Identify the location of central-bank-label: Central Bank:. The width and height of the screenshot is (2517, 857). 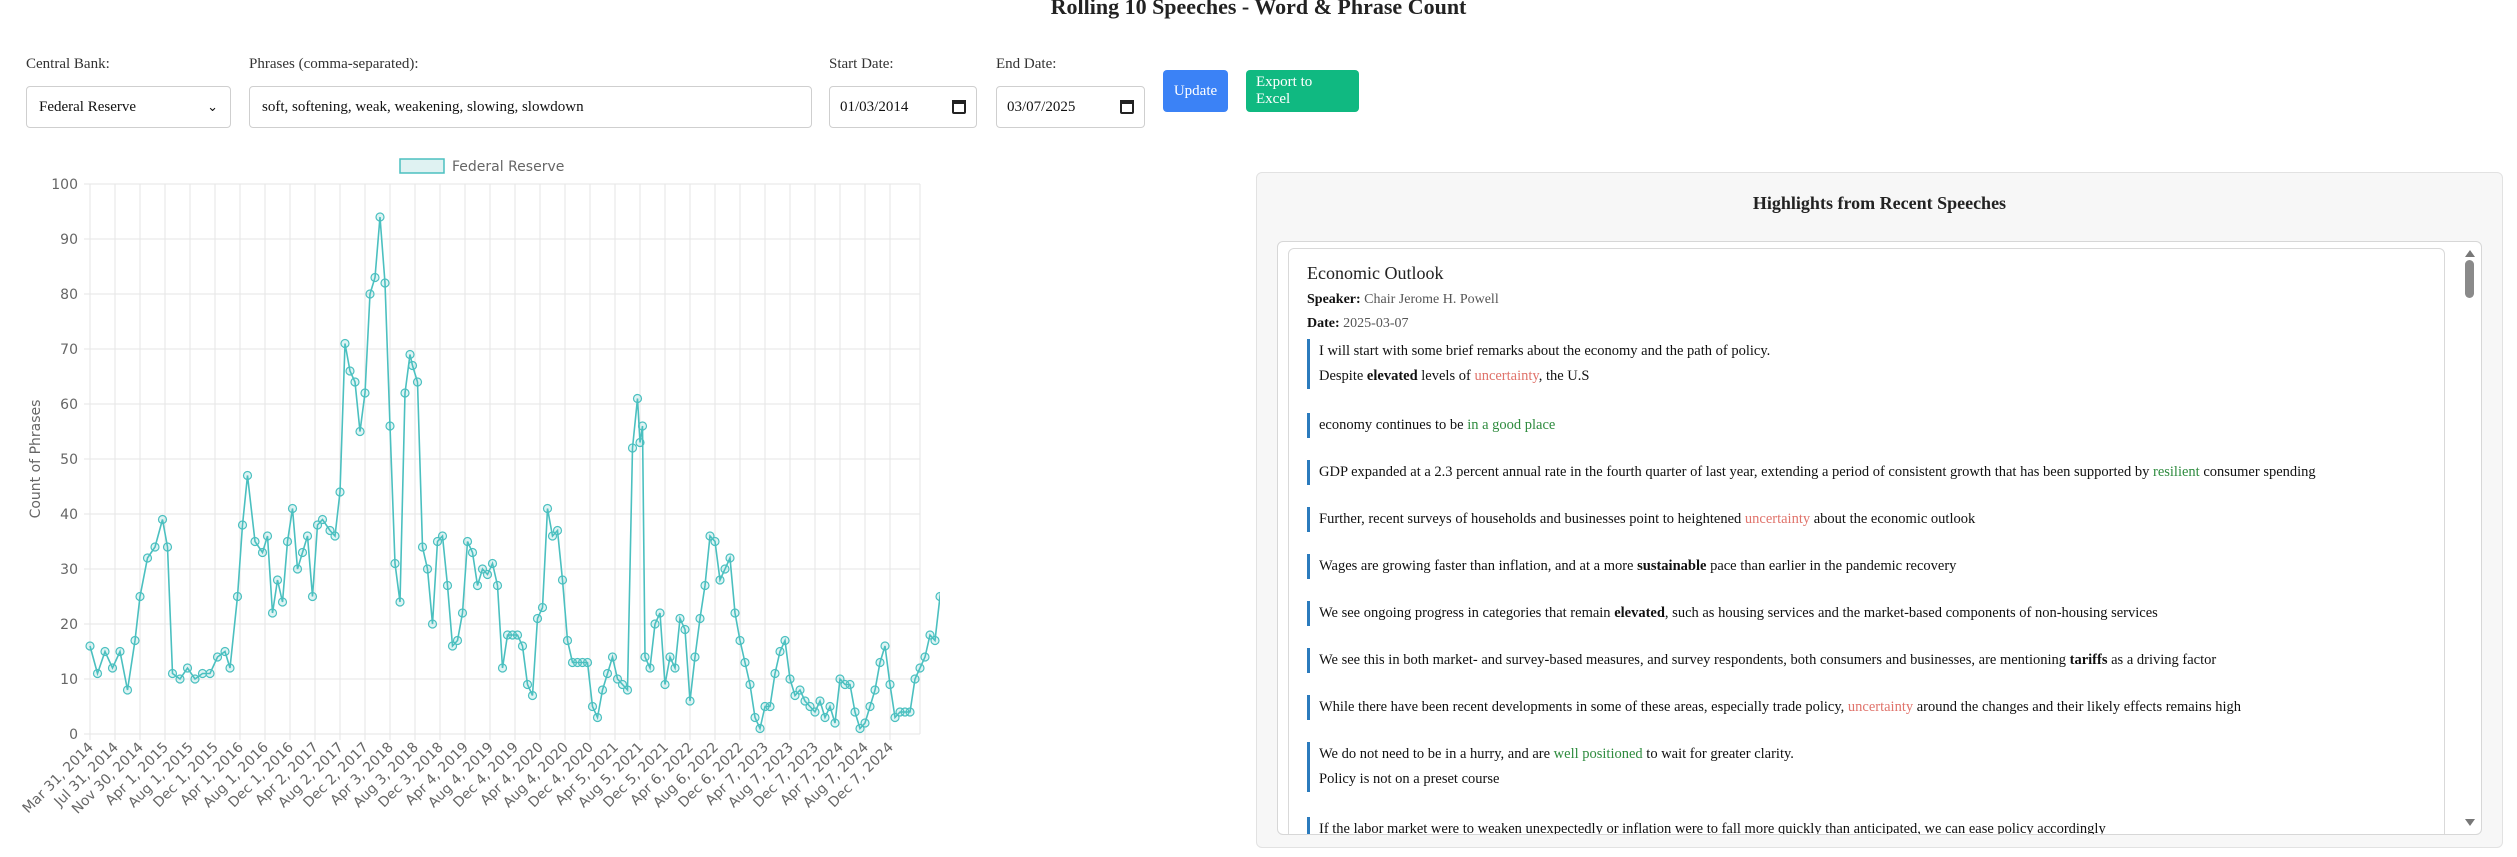
(68, 64).